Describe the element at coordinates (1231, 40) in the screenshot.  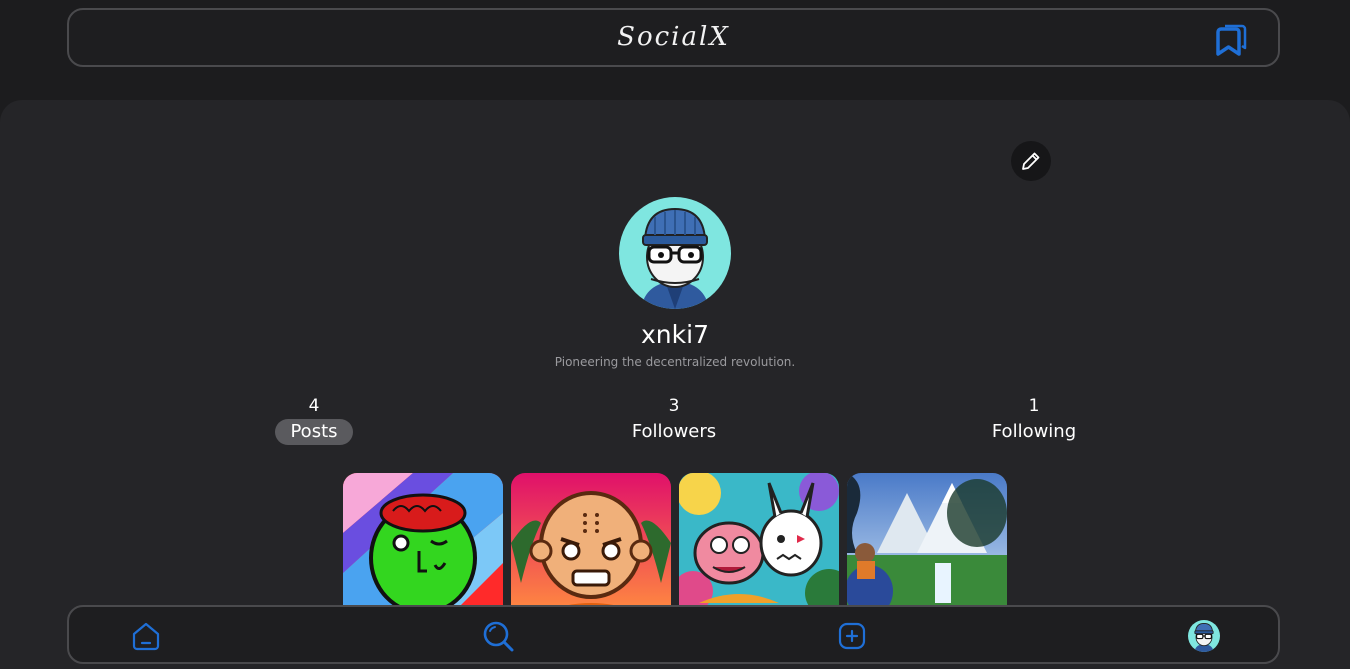
I see `bookmark-stack-icon` at that location.